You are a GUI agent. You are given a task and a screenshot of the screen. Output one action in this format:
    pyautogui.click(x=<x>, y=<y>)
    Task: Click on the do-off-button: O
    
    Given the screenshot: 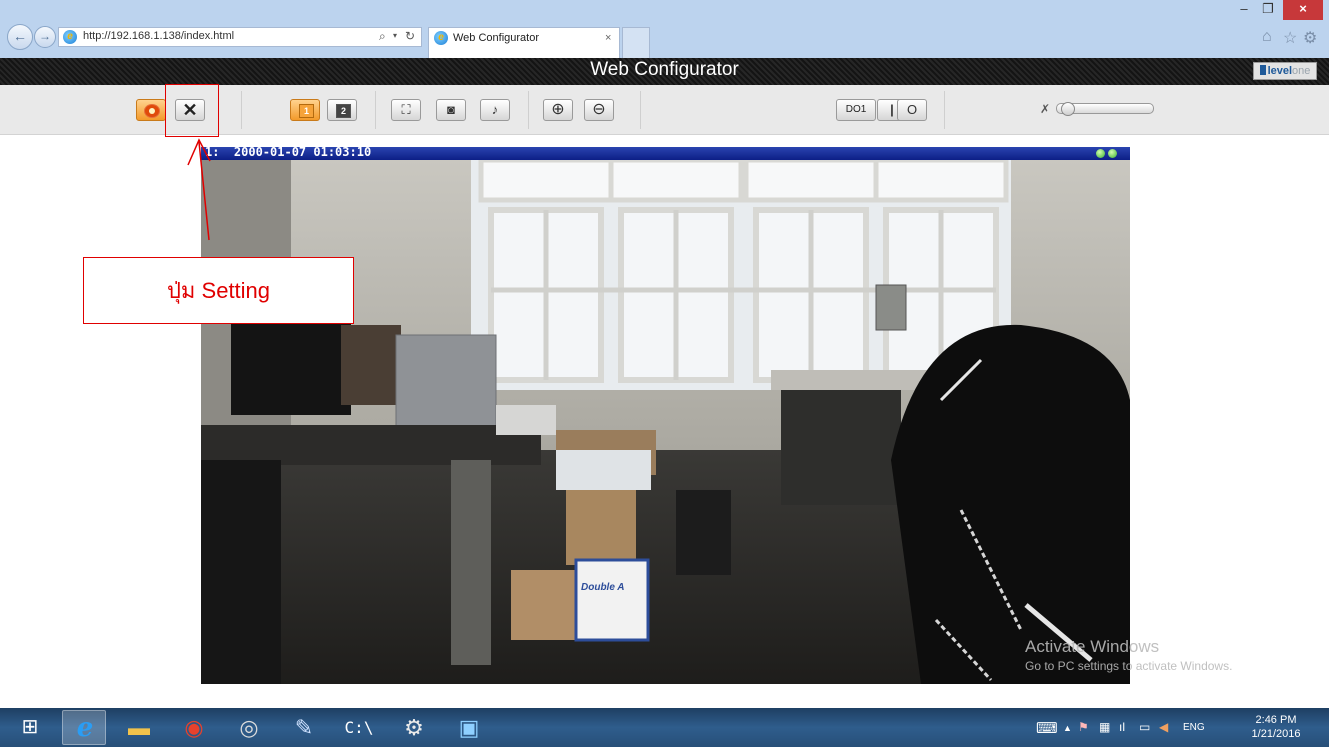 What is the action you would take?
    pyautogui.click(x=912, y=110)
    